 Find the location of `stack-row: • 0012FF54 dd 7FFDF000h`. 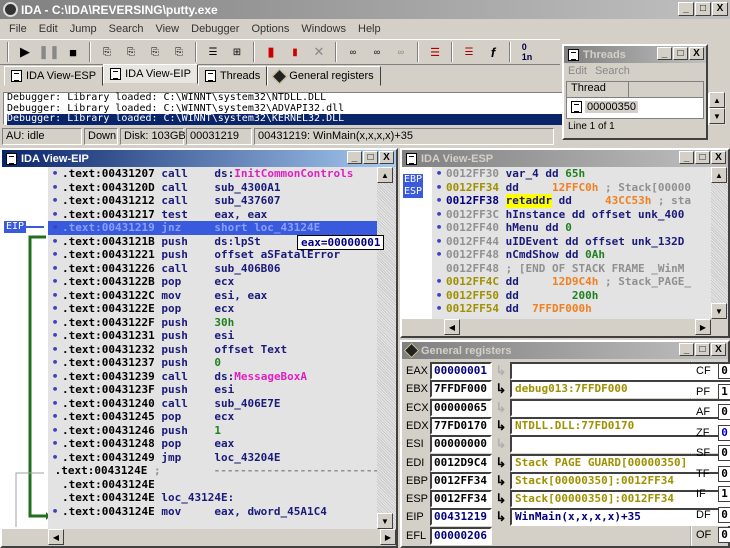

stack-row: • 0012FF54 dd 7FFDF000h is located at coordinates (571, 309).